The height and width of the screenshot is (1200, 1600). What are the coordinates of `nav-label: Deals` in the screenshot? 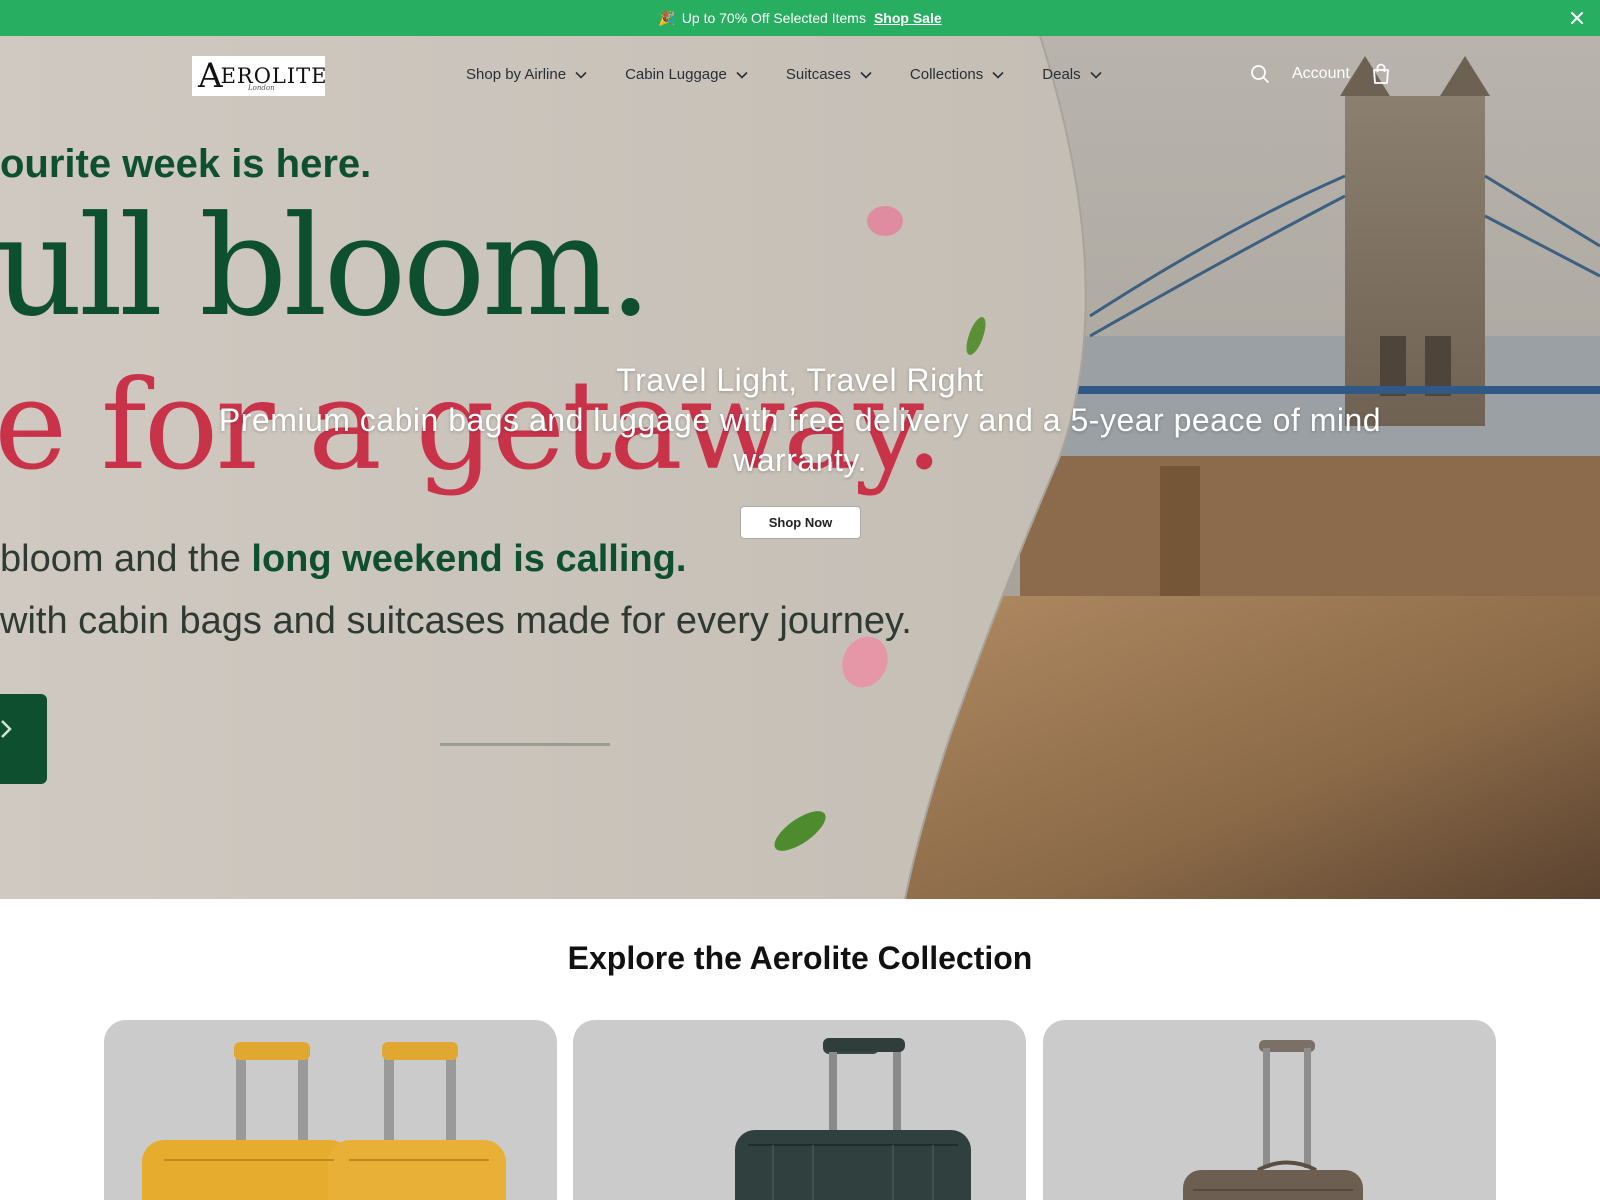 It's located at (1061, 74).